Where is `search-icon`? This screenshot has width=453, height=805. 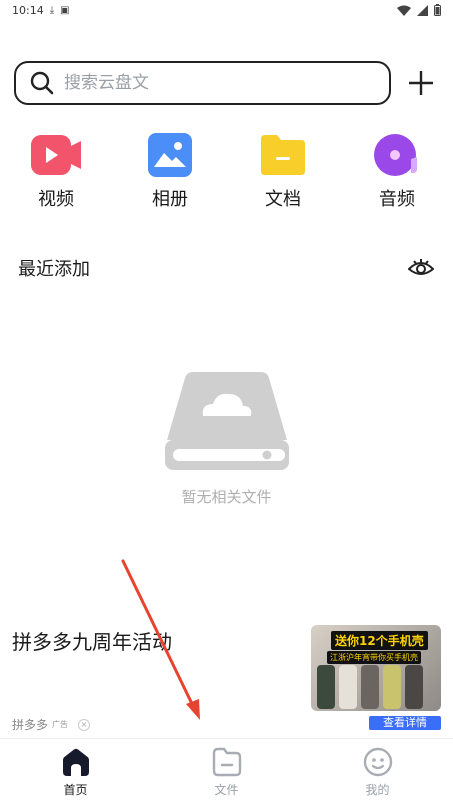
search-icon is located at coordinates (42, 83).